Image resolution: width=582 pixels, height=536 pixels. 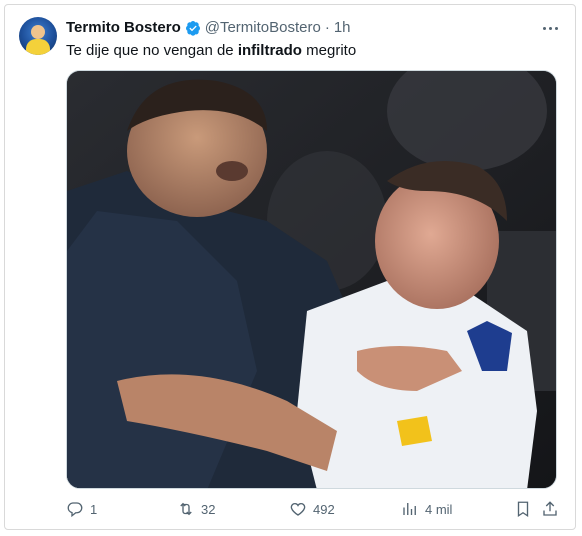 What do you see at coordinates (409, 509) in the screenshot?
I see `views-icon` at bounding box center [409, 509].